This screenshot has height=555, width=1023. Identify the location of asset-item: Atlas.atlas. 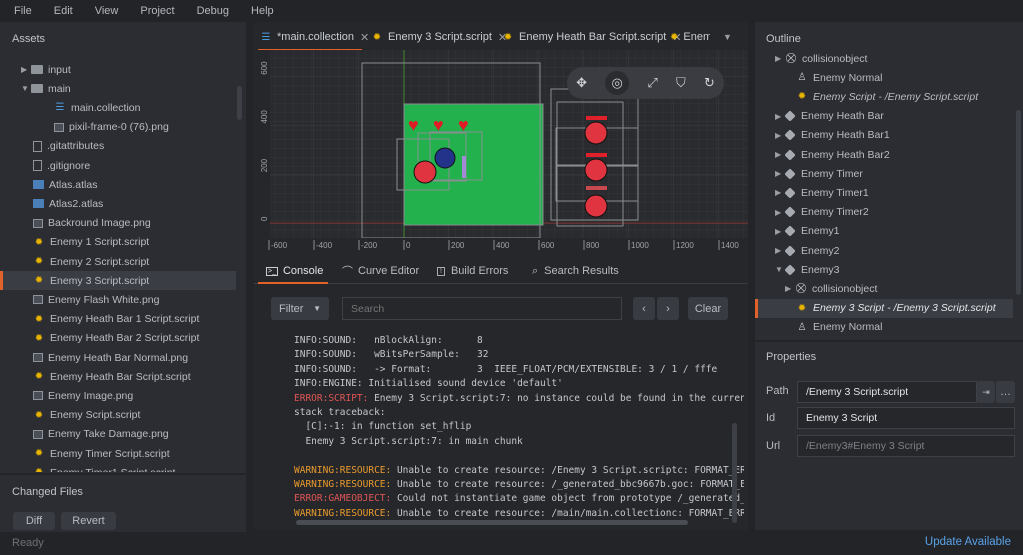
(118, 184).